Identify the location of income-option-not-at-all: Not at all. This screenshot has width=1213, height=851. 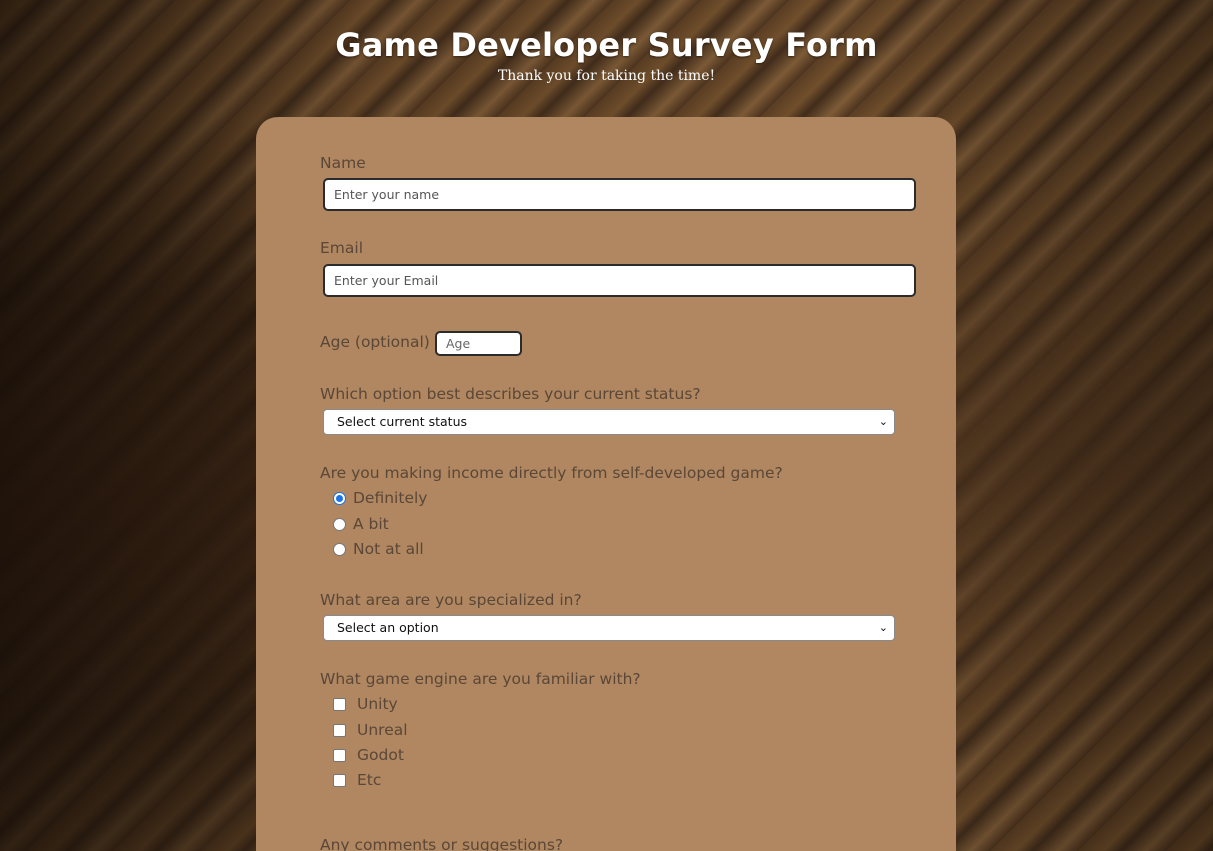
(378, 549).